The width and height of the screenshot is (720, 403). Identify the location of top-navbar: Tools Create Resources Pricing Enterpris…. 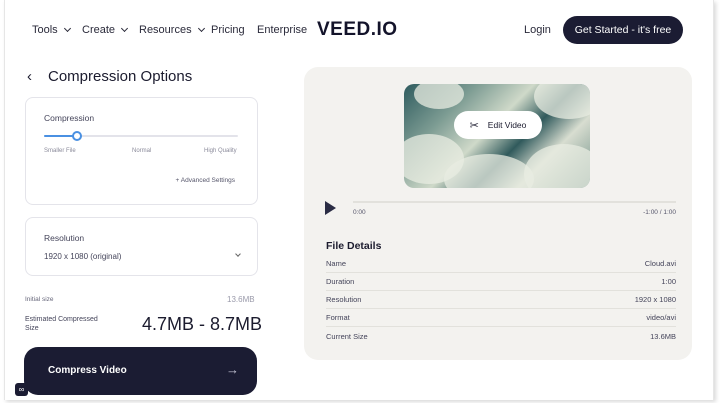
(359, 30).